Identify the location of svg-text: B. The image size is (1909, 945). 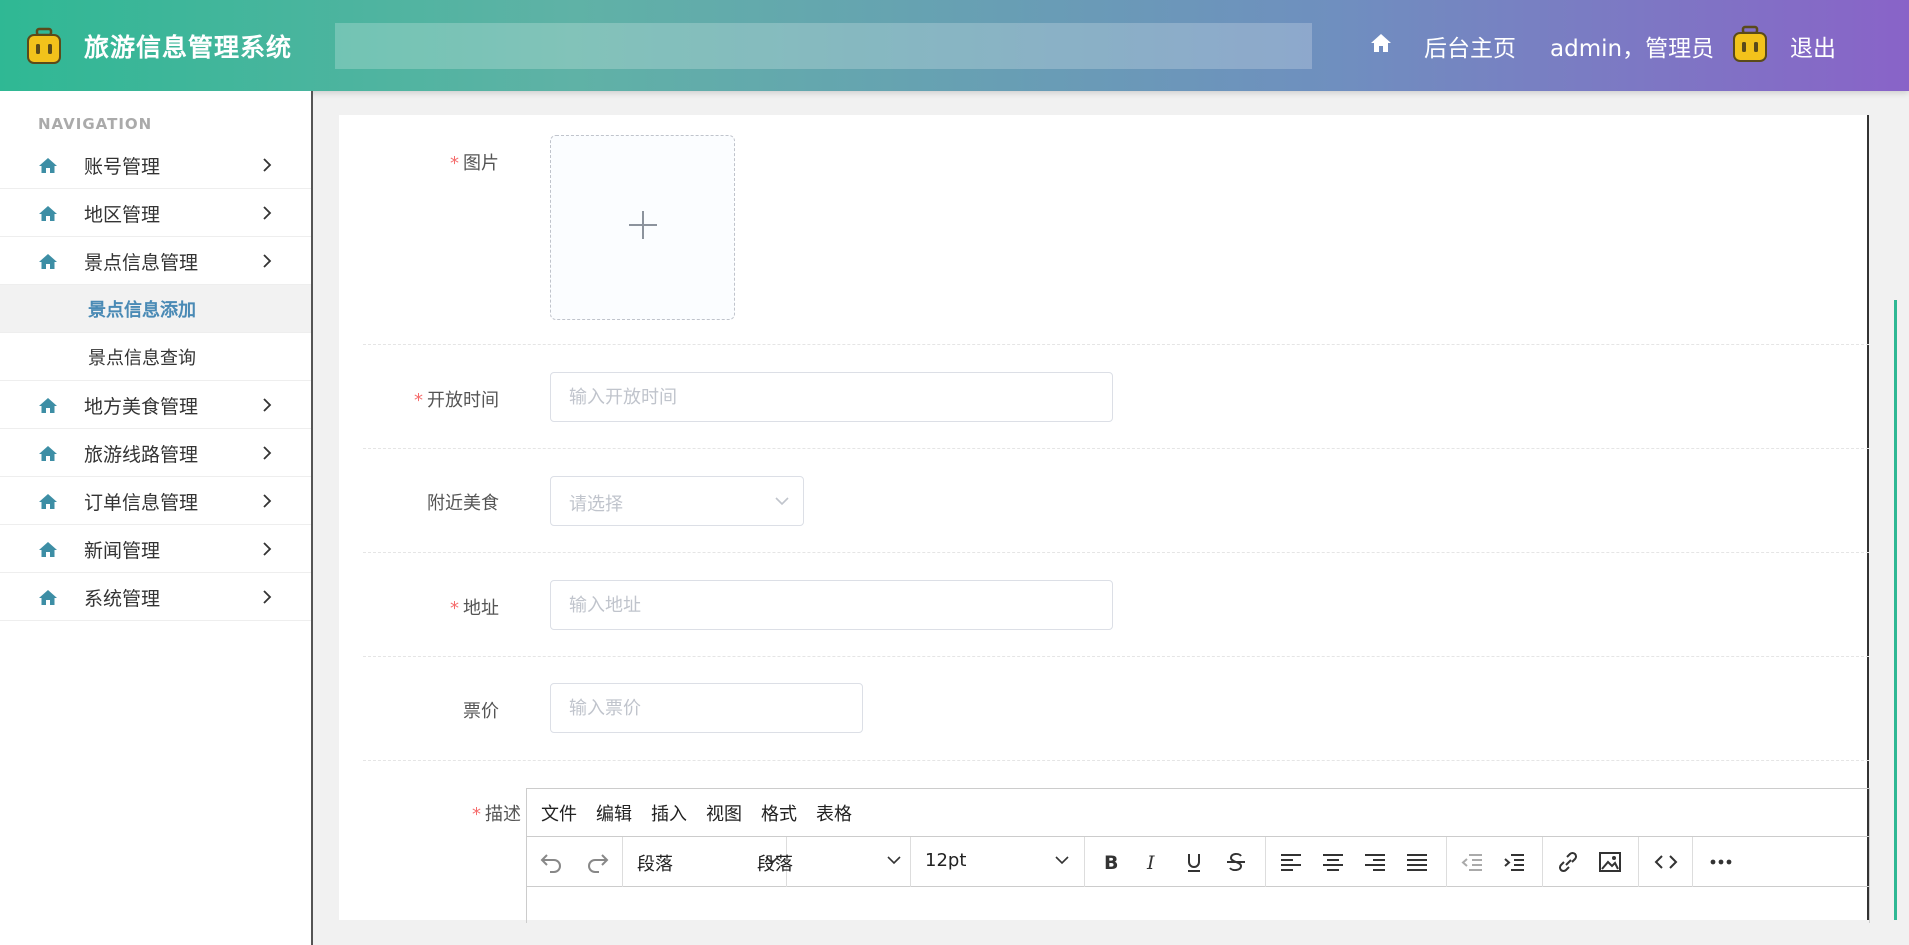
(1111, 863).